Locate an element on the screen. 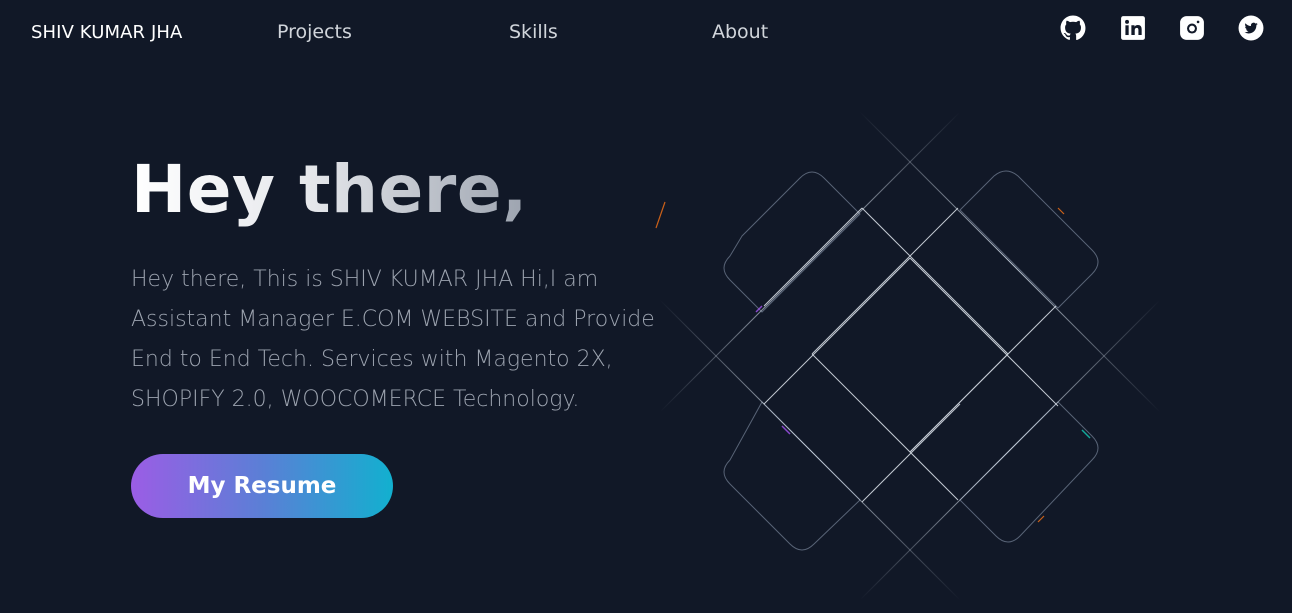 The image size is (1292, 613). nav-link-skills: Skills is located at coordinates (533, 32).